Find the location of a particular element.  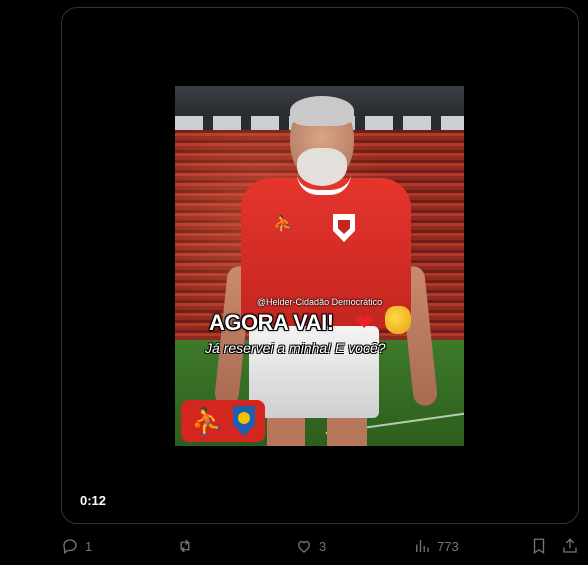

share-button is located at coordinates (570, 546).